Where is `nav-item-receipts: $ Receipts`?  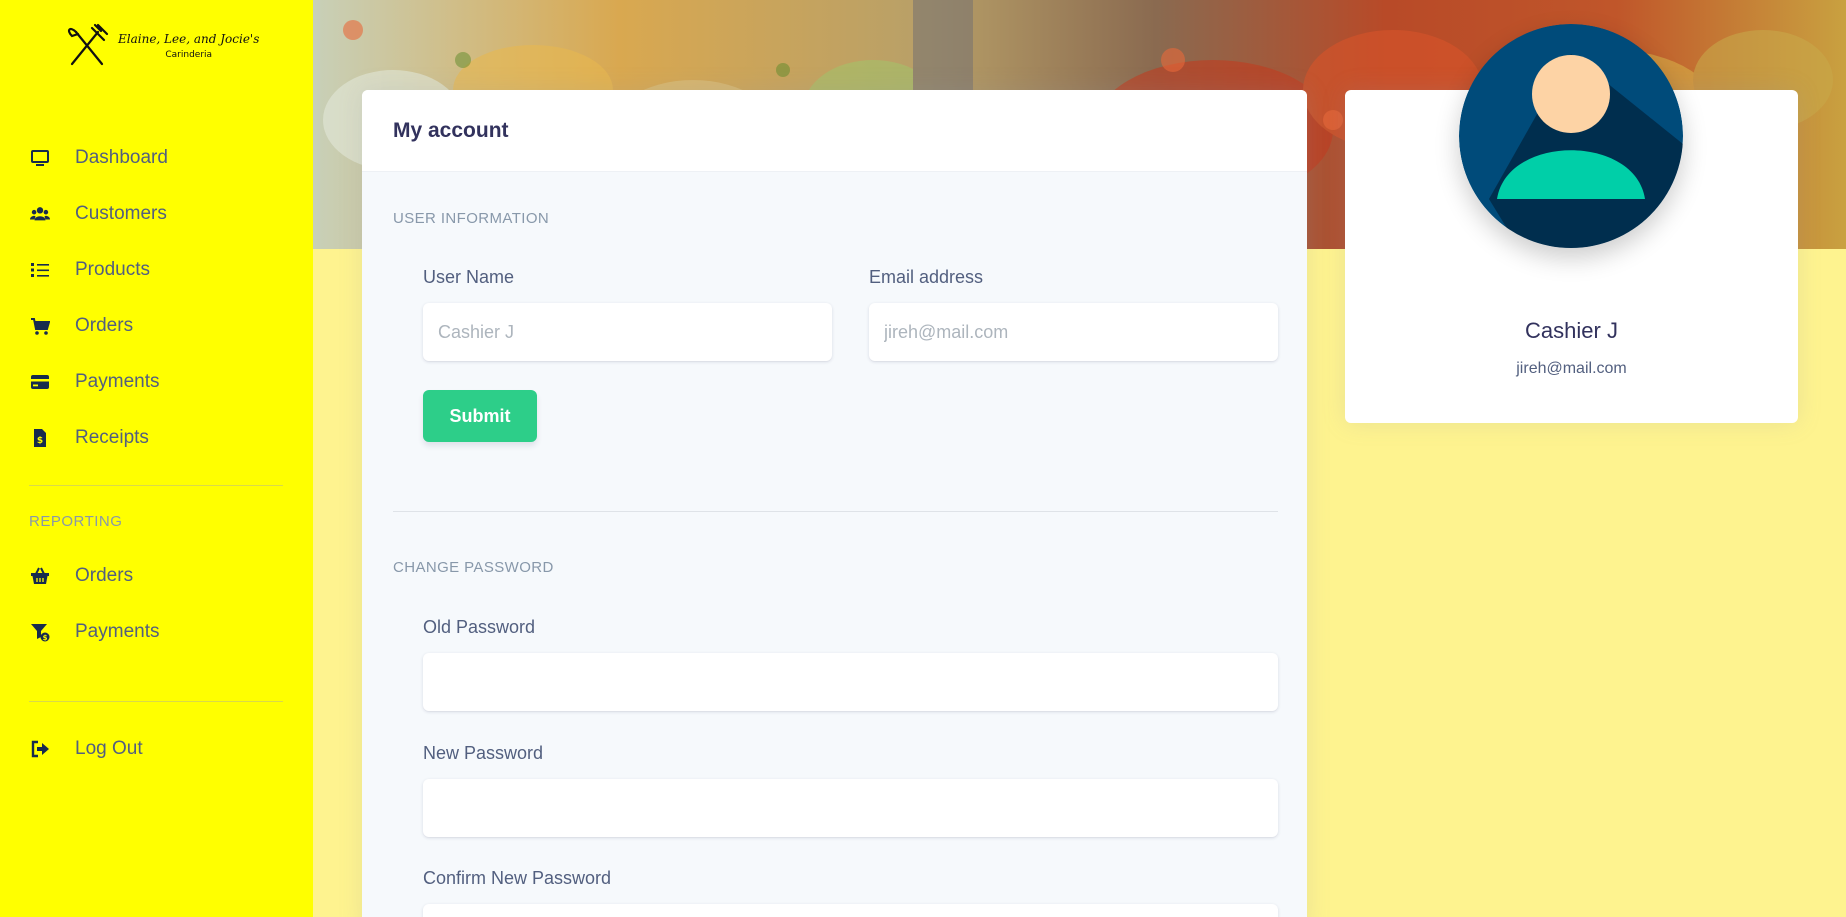 nav-item-receipts: $ Receipts is located at coordinates (156, 438).